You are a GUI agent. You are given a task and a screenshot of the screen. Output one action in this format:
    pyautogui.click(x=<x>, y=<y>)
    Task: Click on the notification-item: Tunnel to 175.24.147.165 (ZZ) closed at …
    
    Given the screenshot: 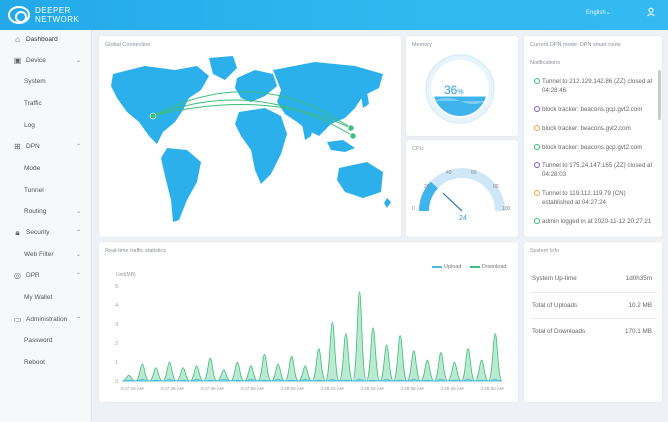 What is the action you would take?
    pyautogui.click(x=595, y=170)
    